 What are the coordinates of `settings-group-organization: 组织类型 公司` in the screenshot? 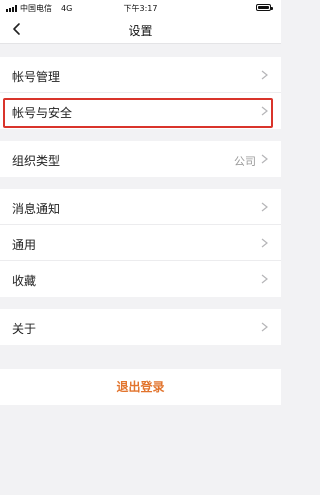 It's located at (140, 159).